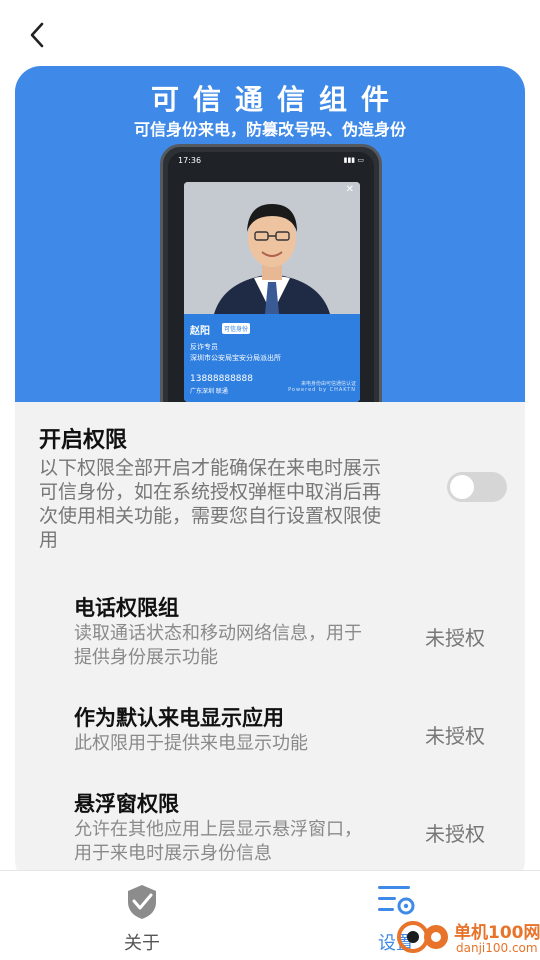  What do you see at coordinates (221, 379) in the screenshot?
I see `caller-number: 13888888888` at bounding box center [221, 379].